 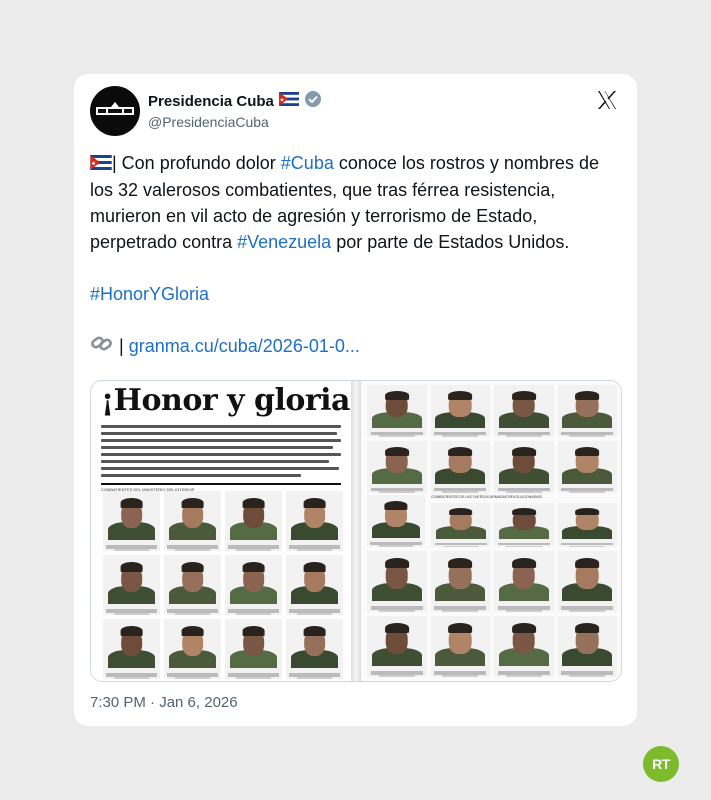 I want to click on author-display-name: Presidencia Cuba, so click(x=211, y=101).